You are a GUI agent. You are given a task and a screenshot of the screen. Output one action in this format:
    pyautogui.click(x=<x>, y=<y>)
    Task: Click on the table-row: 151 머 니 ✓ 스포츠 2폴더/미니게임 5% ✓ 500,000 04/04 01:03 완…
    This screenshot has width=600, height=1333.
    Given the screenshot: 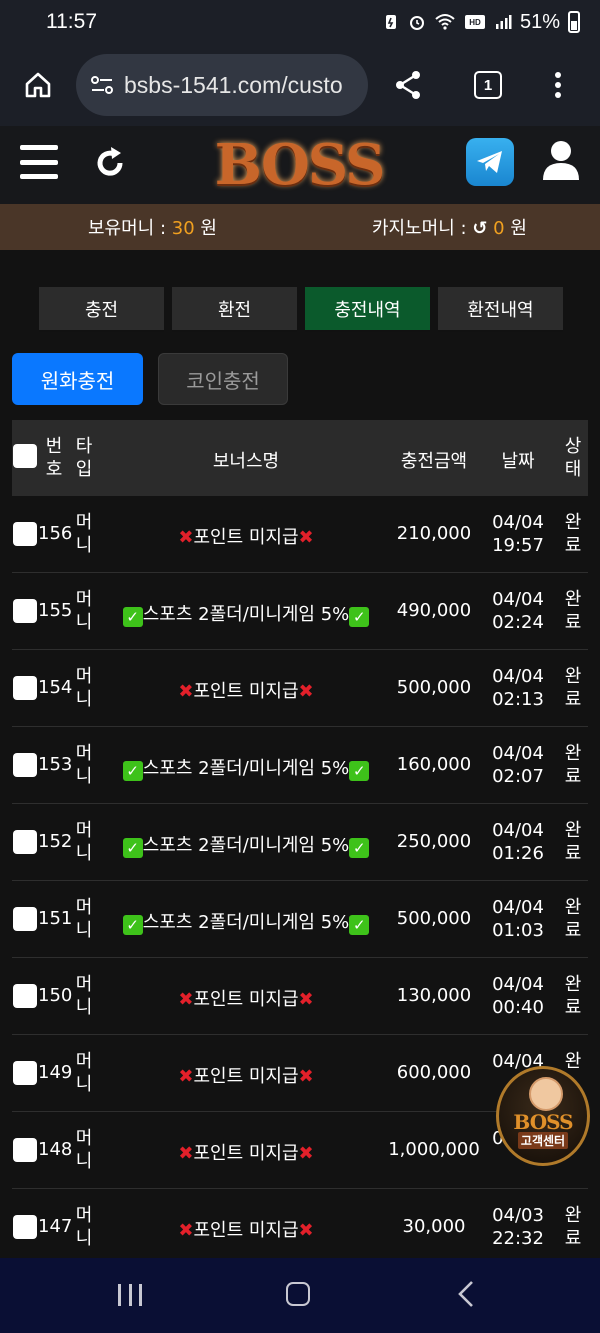 What is the action you would take?
    pyautogui.click(x=300, y=919)
    